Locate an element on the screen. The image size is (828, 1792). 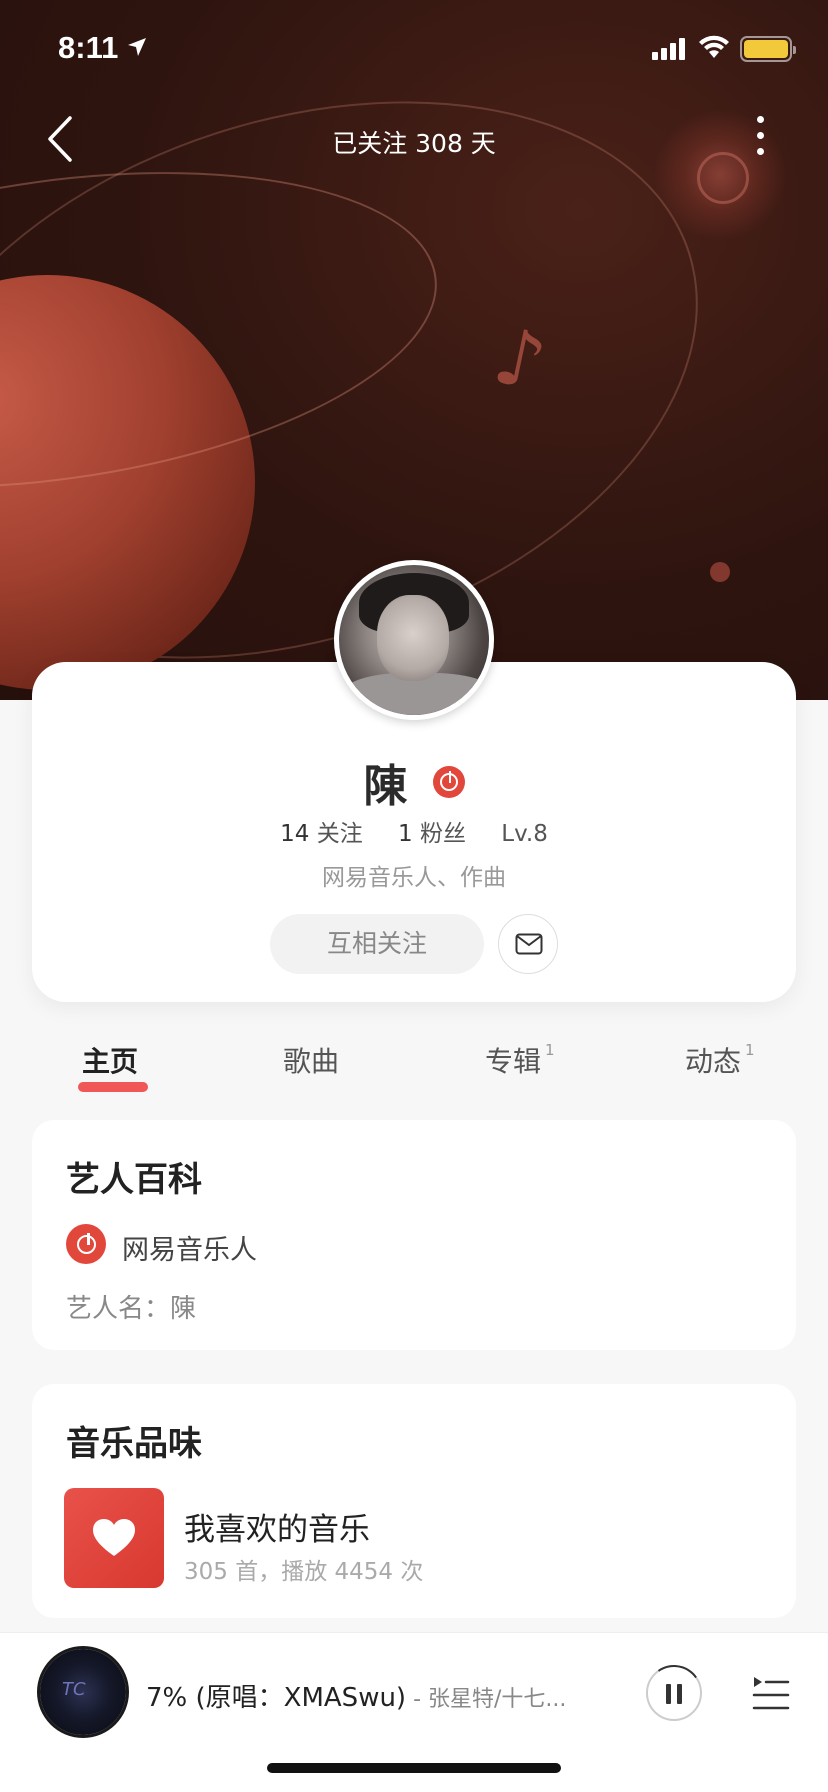
tab-home-label: 主页 is located at coordinates (110, 1061).